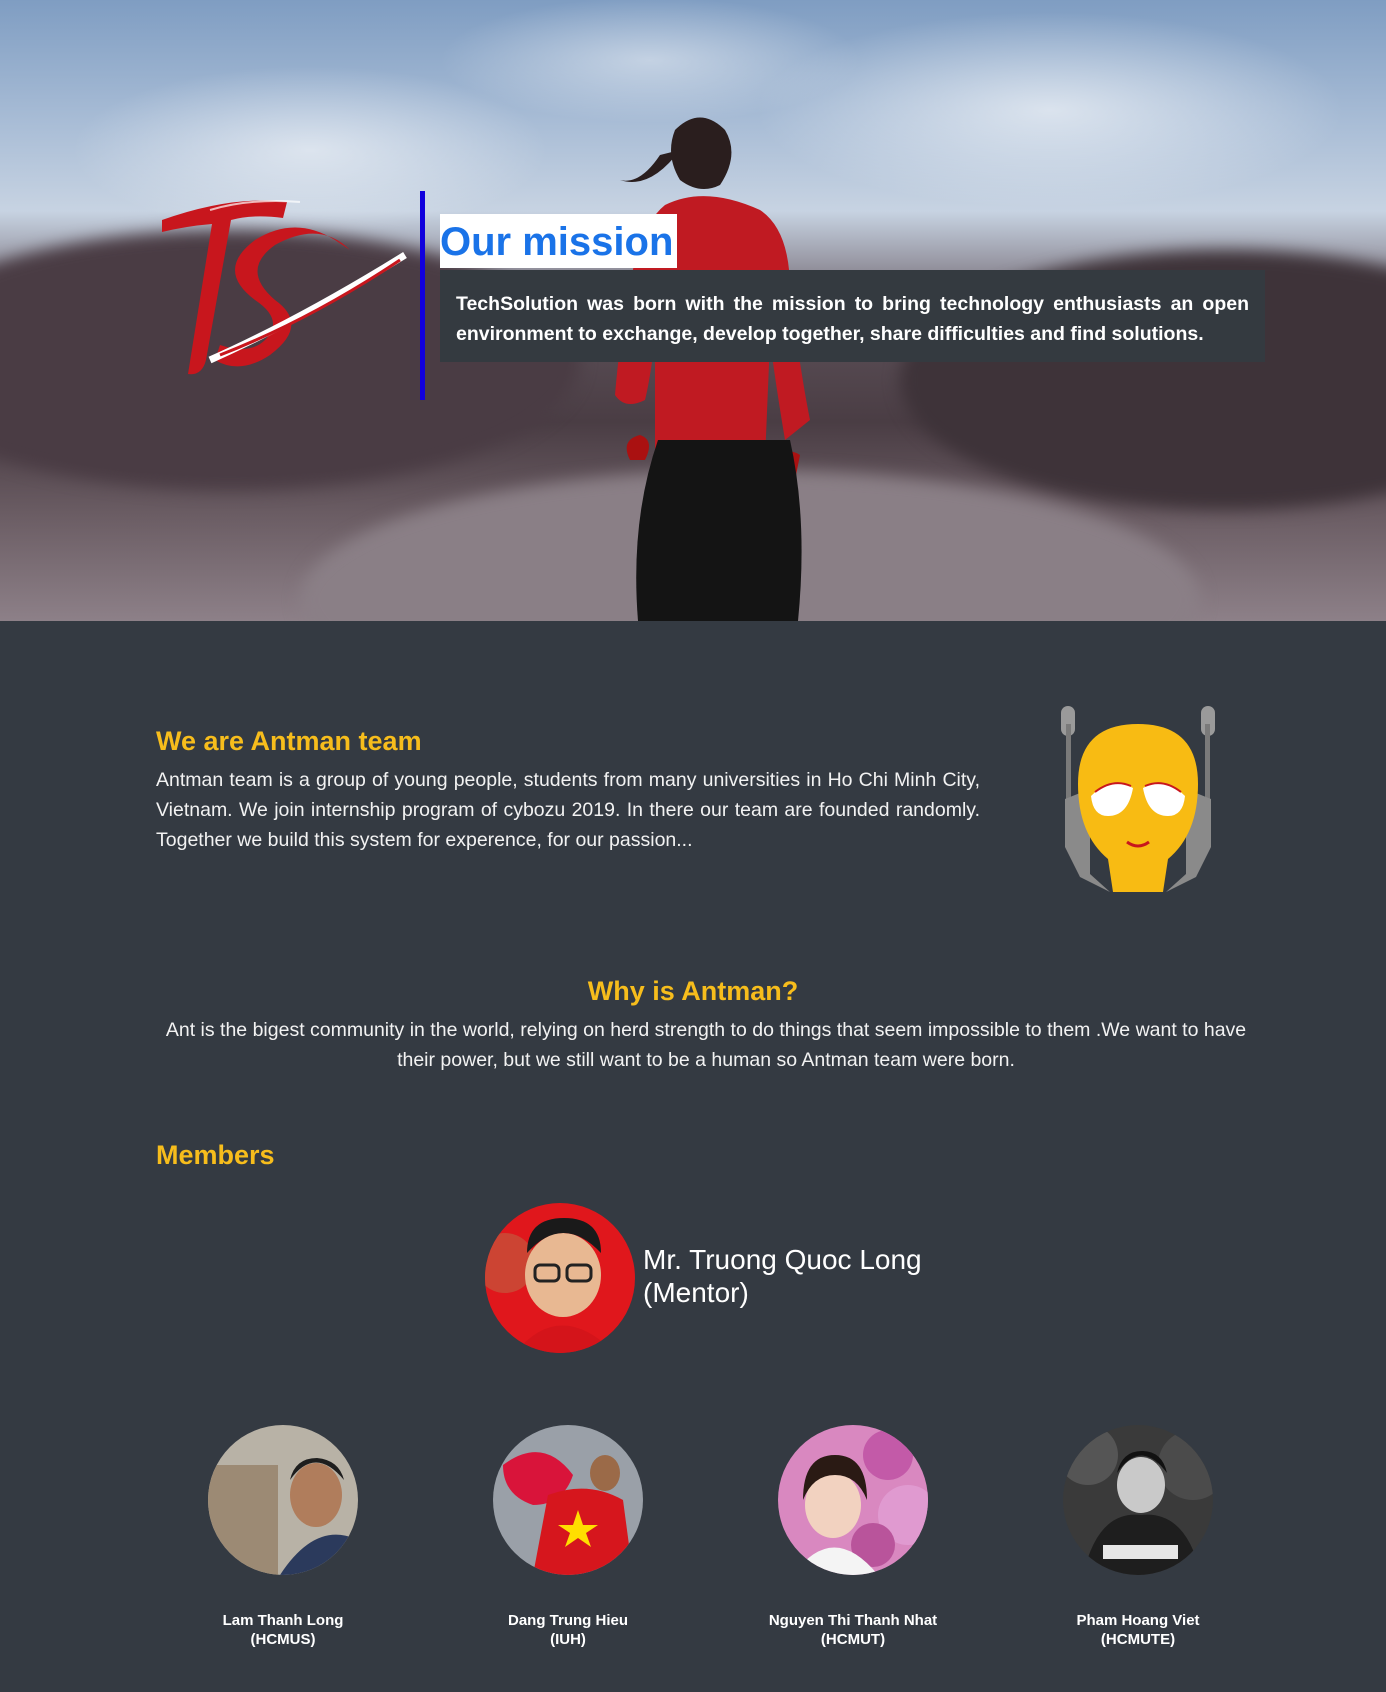  What do you see at coordinates (289, 741) in the screenshot?
I see `about-title: We are Antman team` at bounding box center [289, 741].